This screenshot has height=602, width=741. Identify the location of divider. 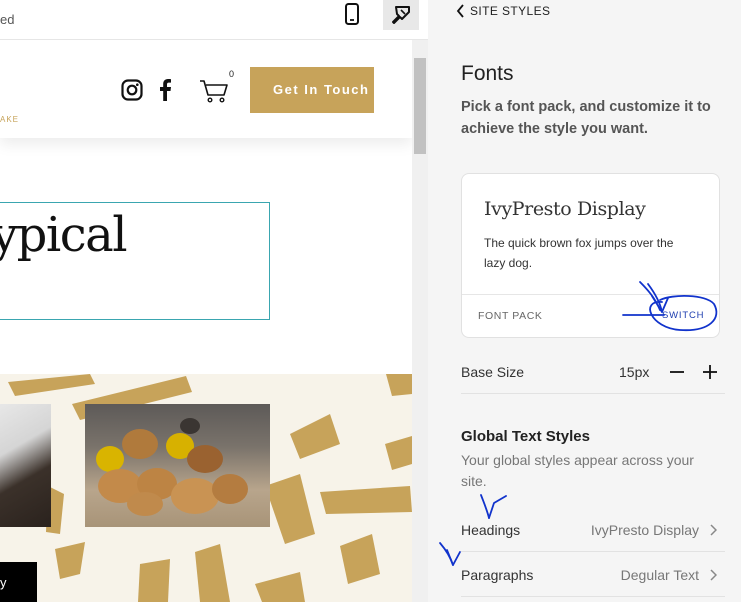
(590, 294).